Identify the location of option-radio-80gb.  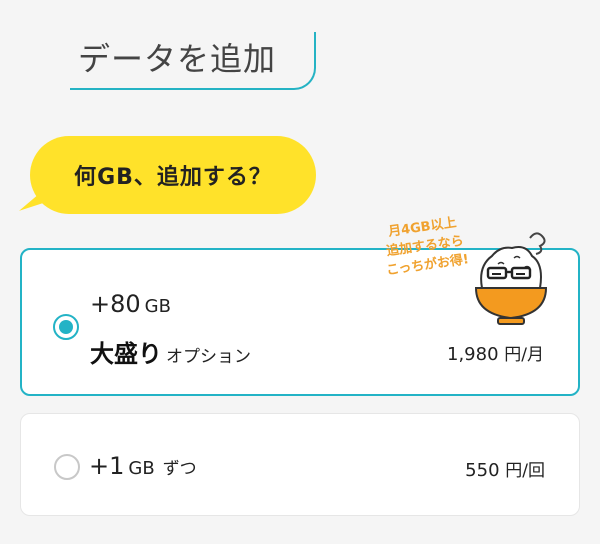
(66, 327).